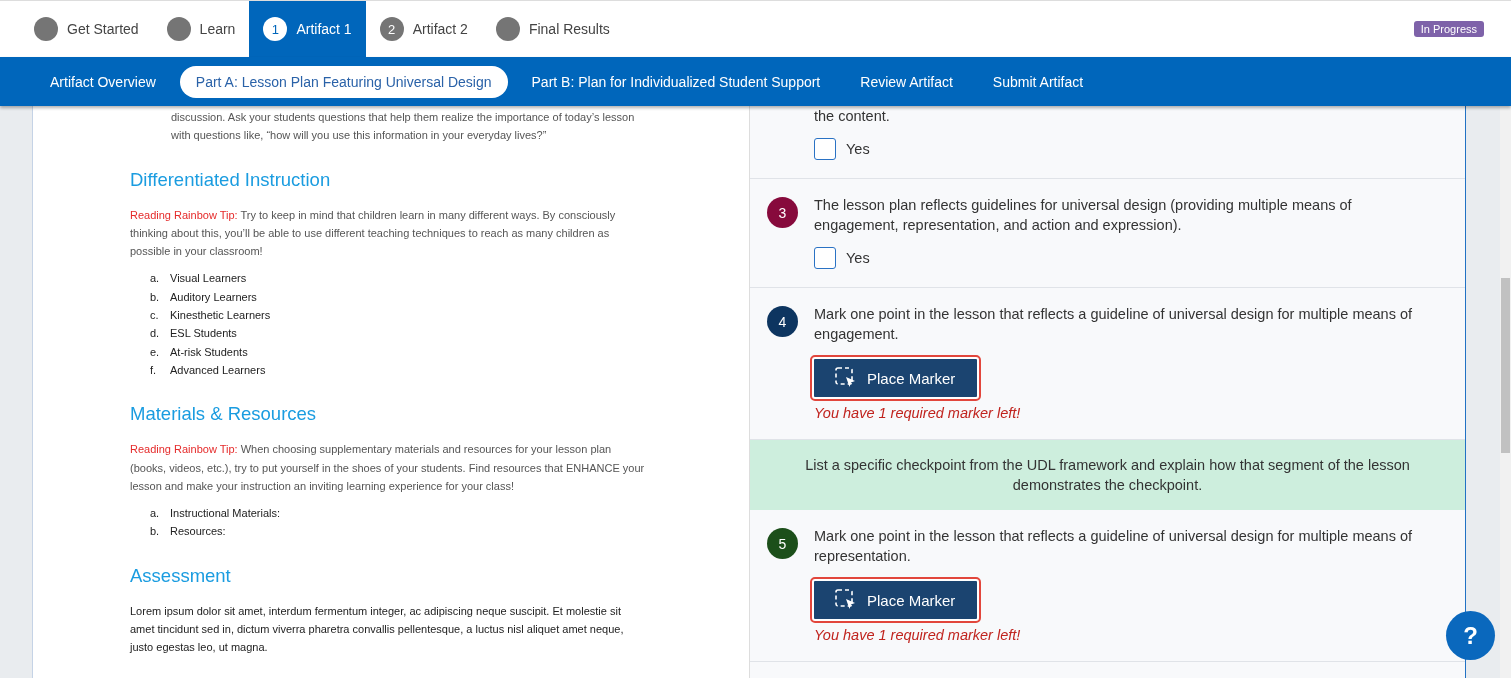  Describe the element at coordinates (225, 514) in the screenshot. I see `list-item: Instructional Materials:` at that location.